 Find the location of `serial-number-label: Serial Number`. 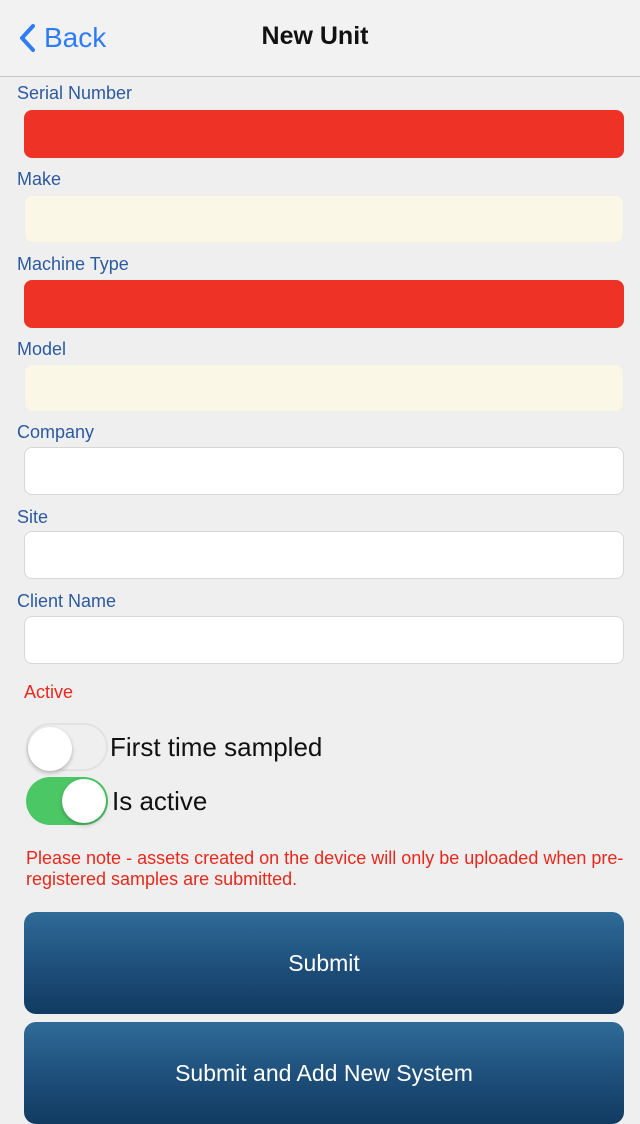

serial-number-label: Serial Number is located at coordinates (75, 93).